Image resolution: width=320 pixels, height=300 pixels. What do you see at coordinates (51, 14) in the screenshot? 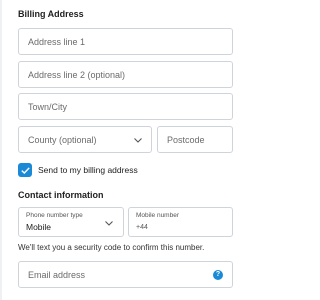
I see `billing-address-title: Billing Address` at bounding box center [51, 14].